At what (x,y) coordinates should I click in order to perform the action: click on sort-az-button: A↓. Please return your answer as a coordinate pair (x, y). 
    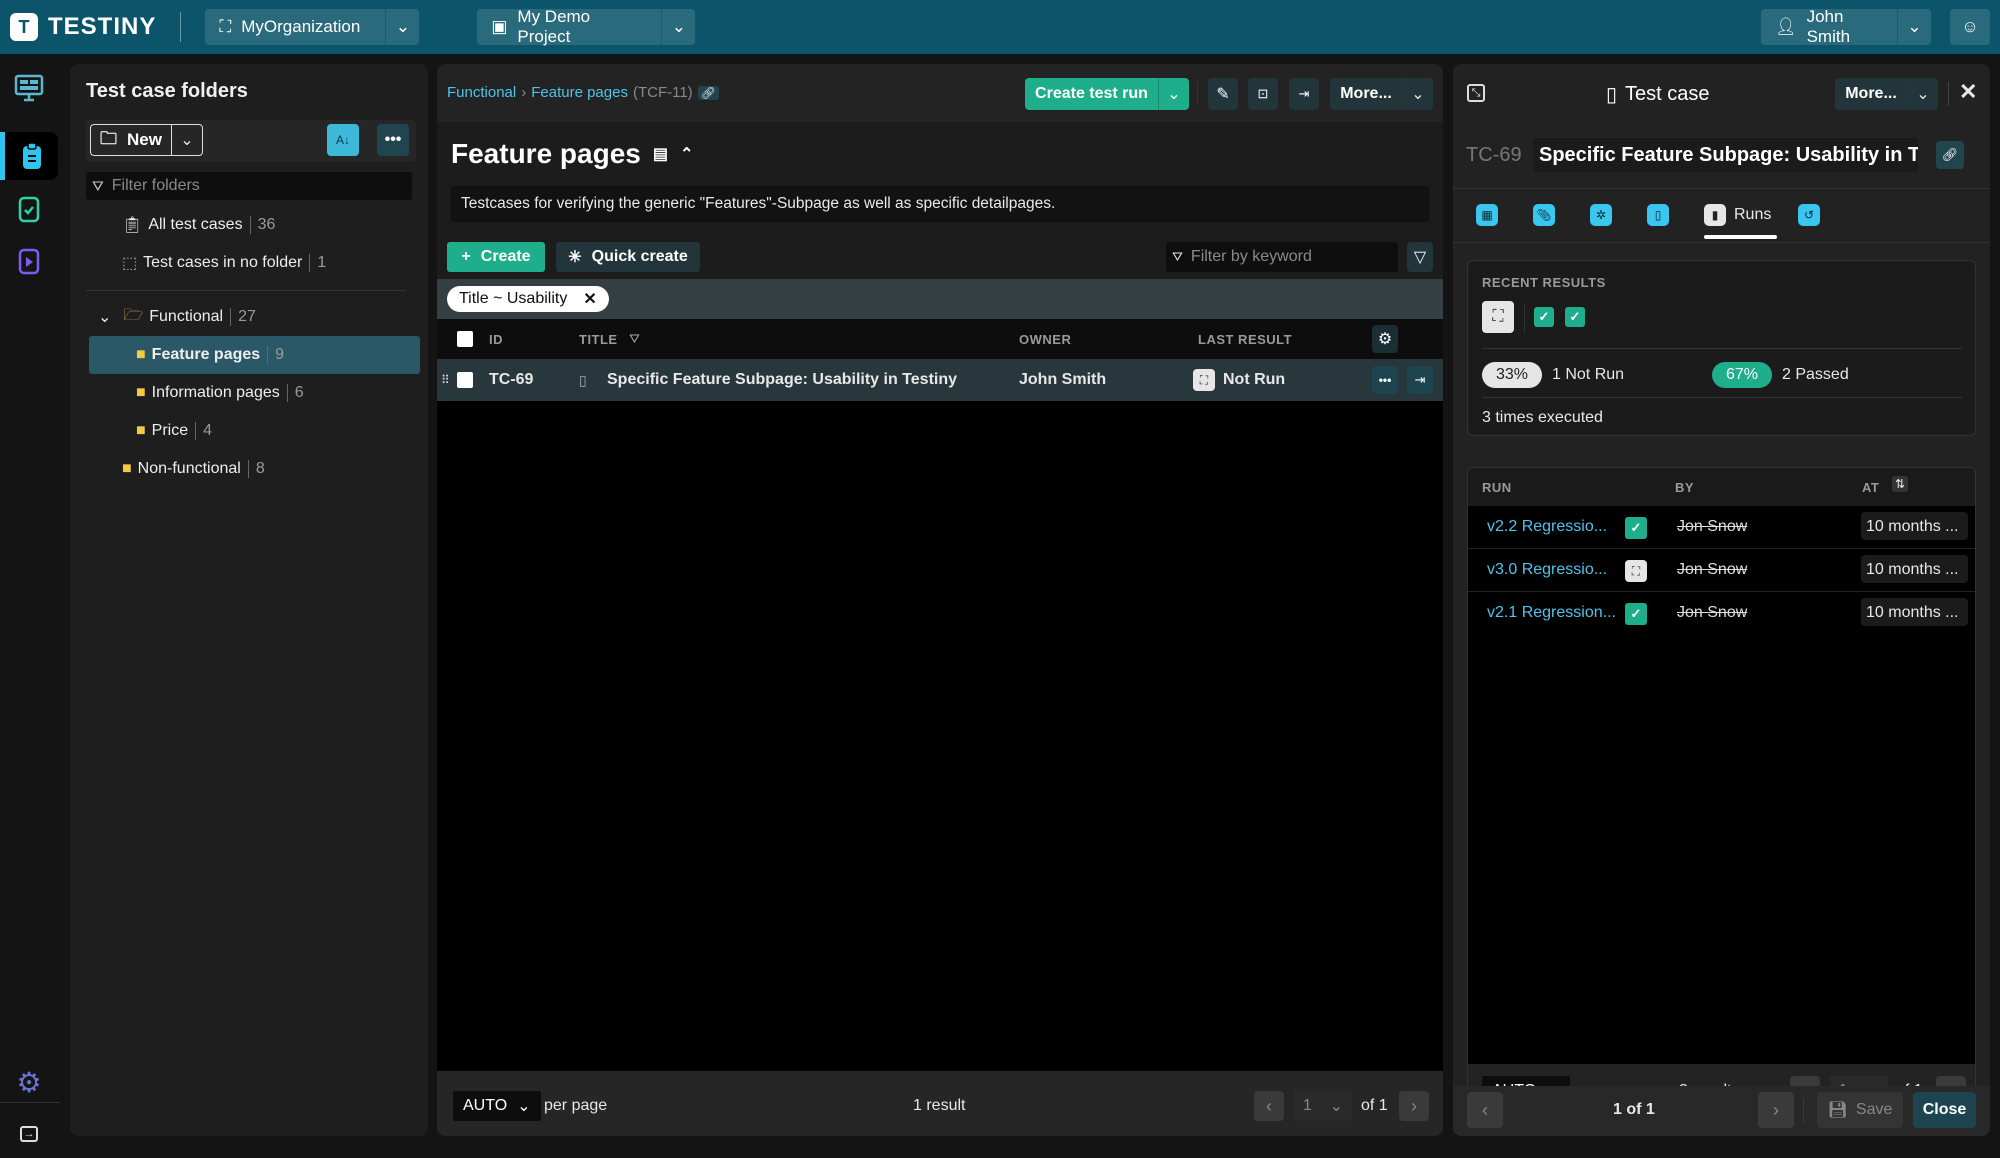
    Looking at the image, I should click on (343, 140).